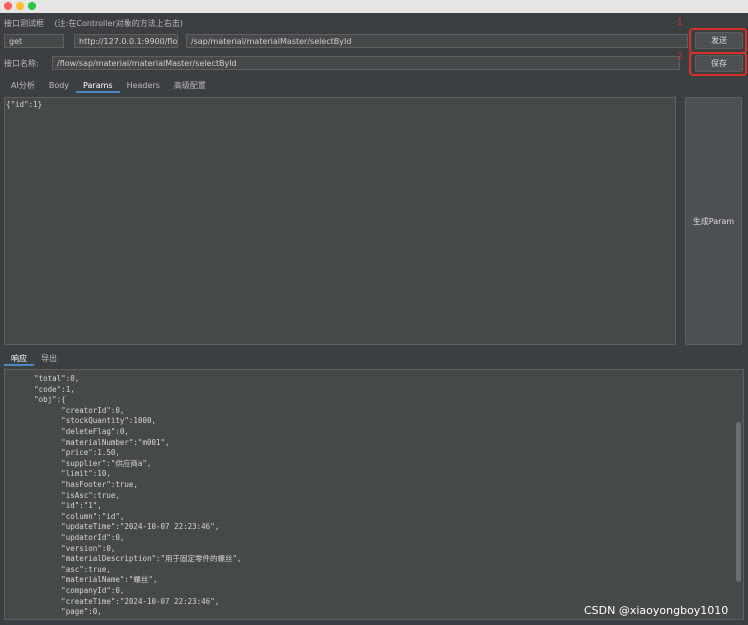  What do you see at coordinates (124, 559) in the screenshot?
I see `response-line: "materialDescription":"用于固定零件的螺丝",` at bounding box center [124, 559].